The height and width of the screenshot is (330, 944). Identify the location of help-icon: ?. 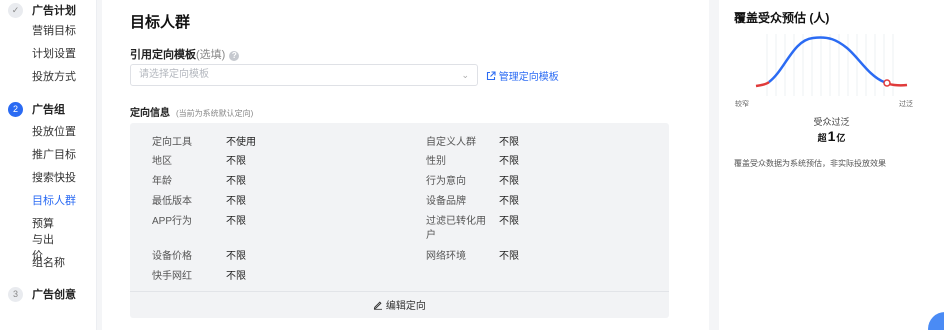
(234, 56).